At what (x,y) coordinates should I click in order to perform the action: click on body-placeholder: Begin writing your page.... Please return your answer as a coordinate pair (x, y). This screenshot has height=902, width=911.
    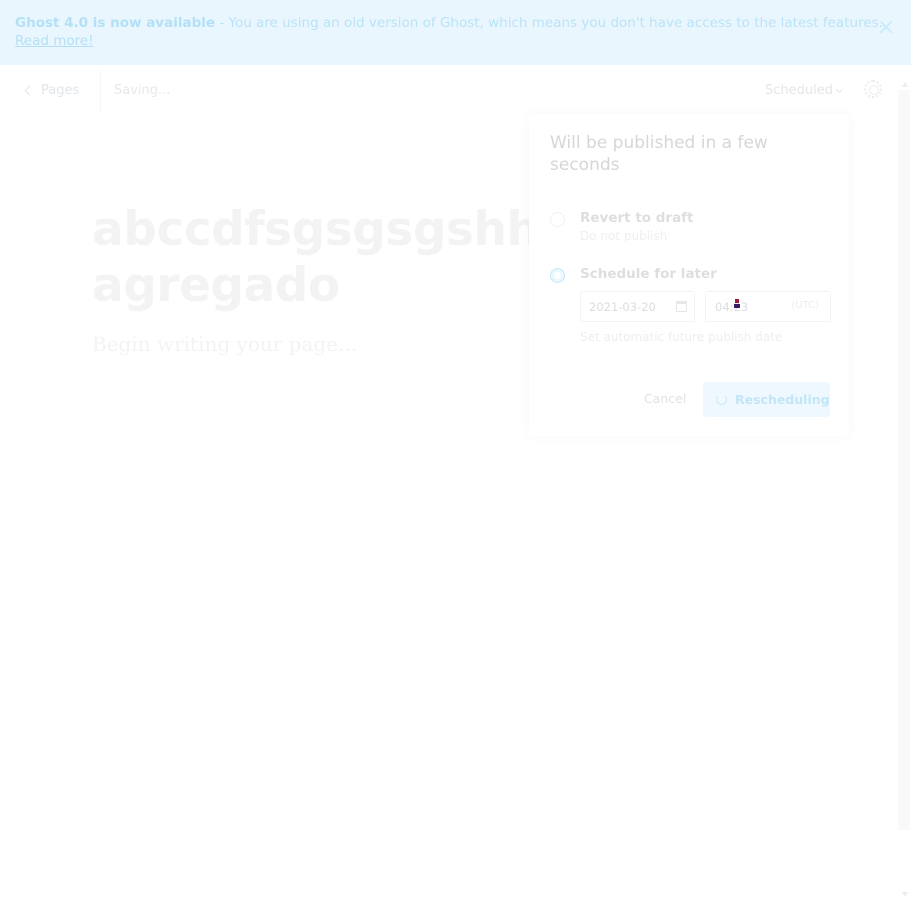
    Looking at the image, I should click on (224, 344).